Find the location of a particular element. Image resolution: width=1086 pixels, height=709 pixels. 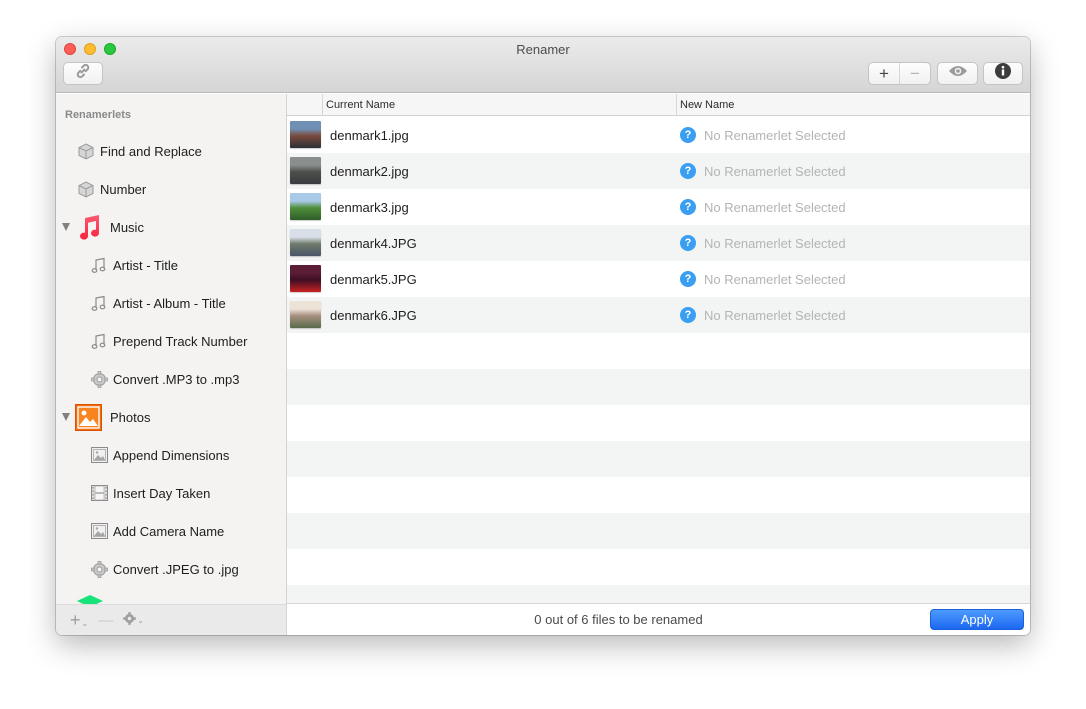

settings-menu-button: ⌄ is located at coordinates (133, 620).